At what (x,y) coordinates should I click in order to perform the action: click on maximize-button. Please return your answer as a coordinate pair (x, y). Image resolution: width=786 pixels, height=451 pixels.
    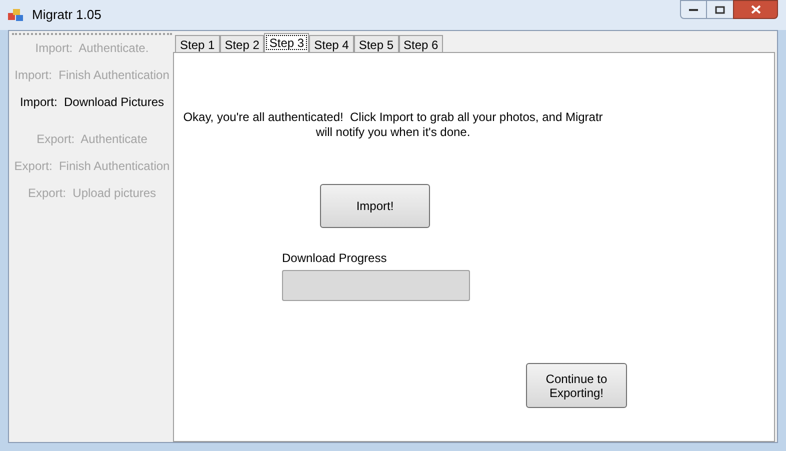
    Looking at the image, I should click on (720, 9).